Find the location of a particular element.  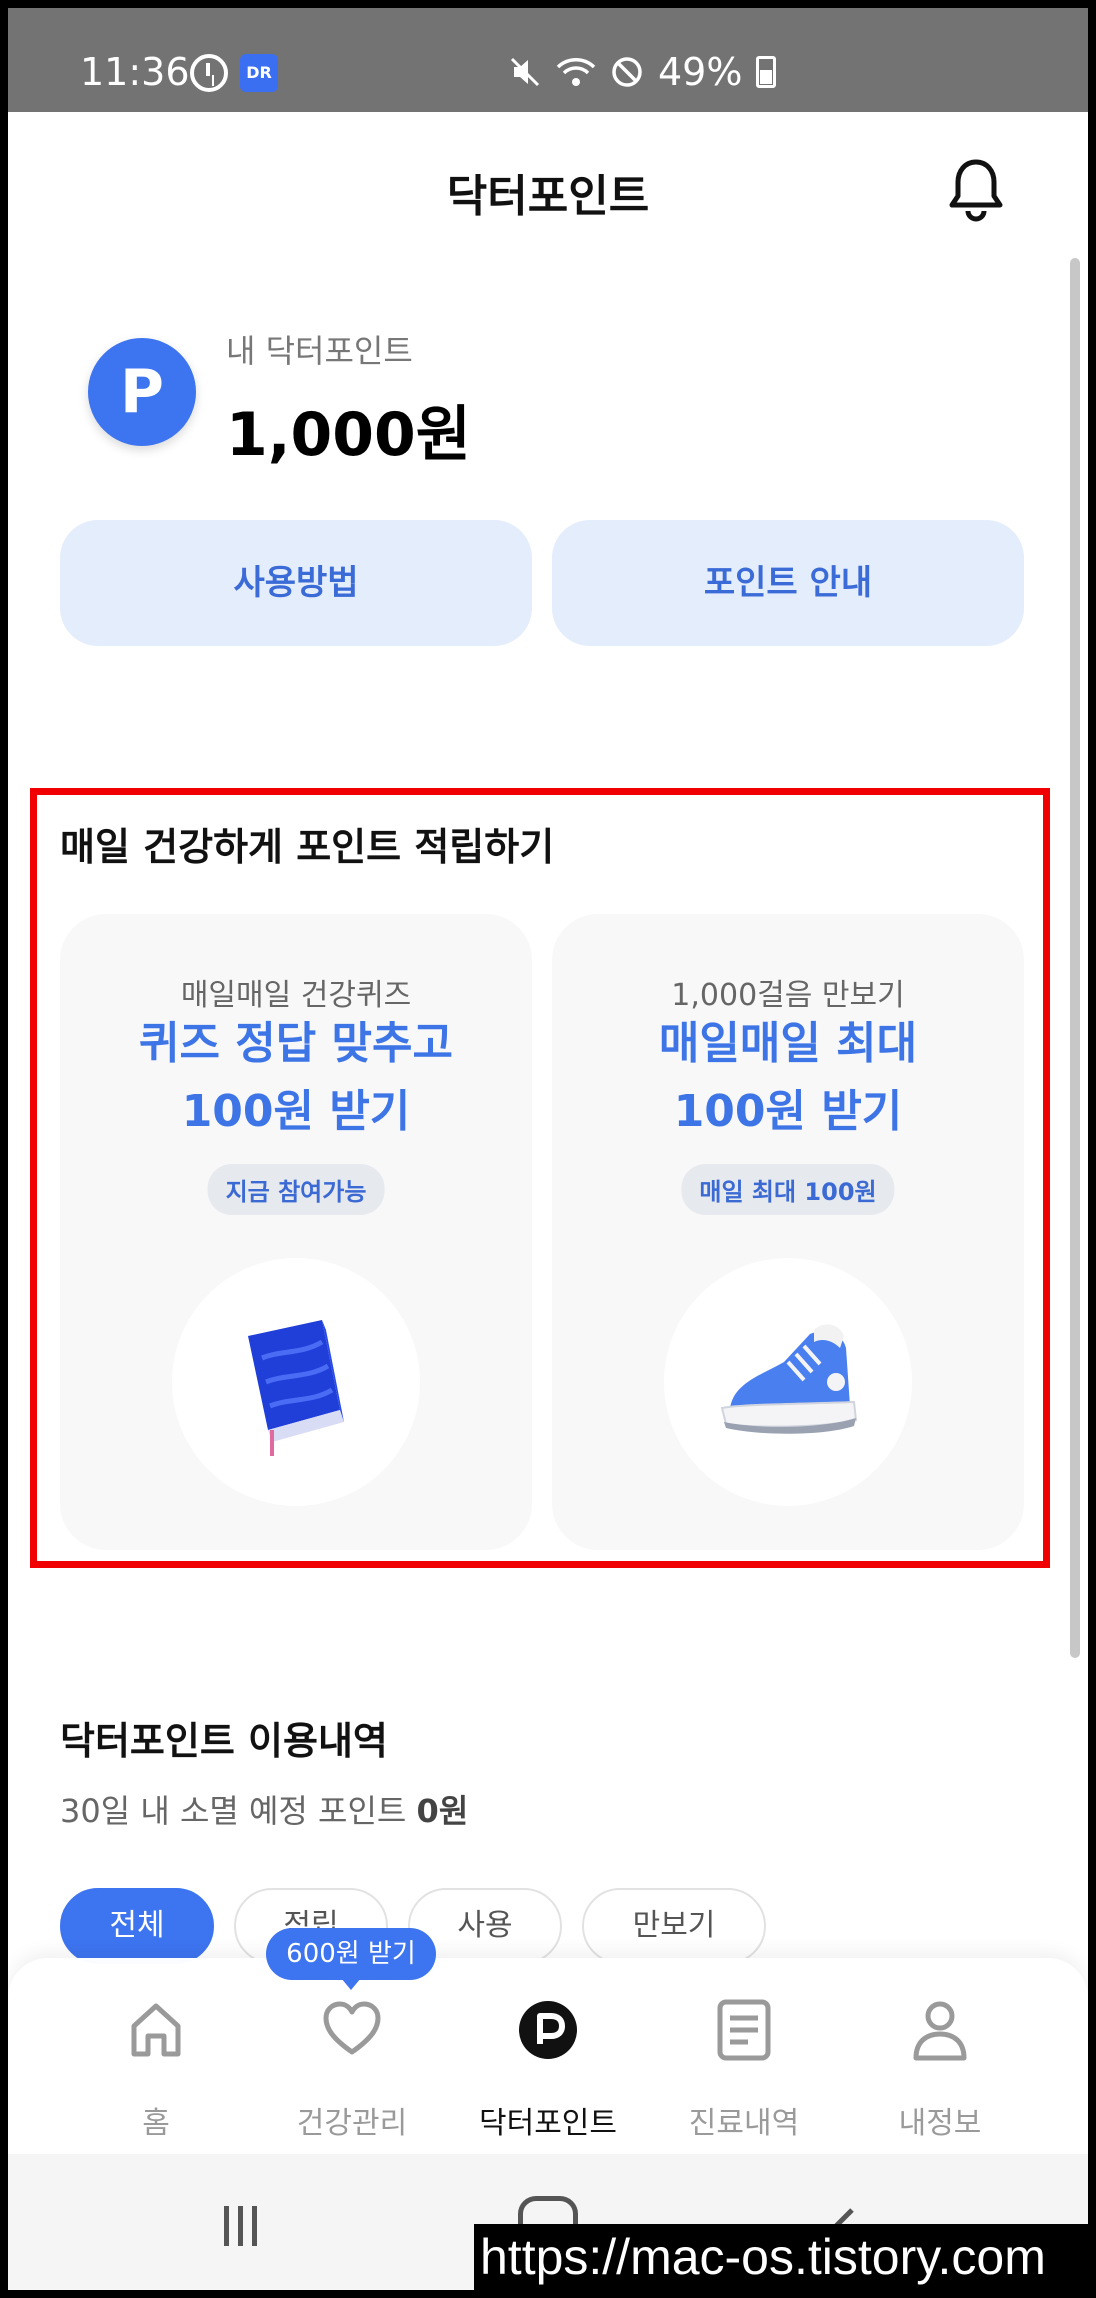

dnd-icon is located at coordinates (627, 72).